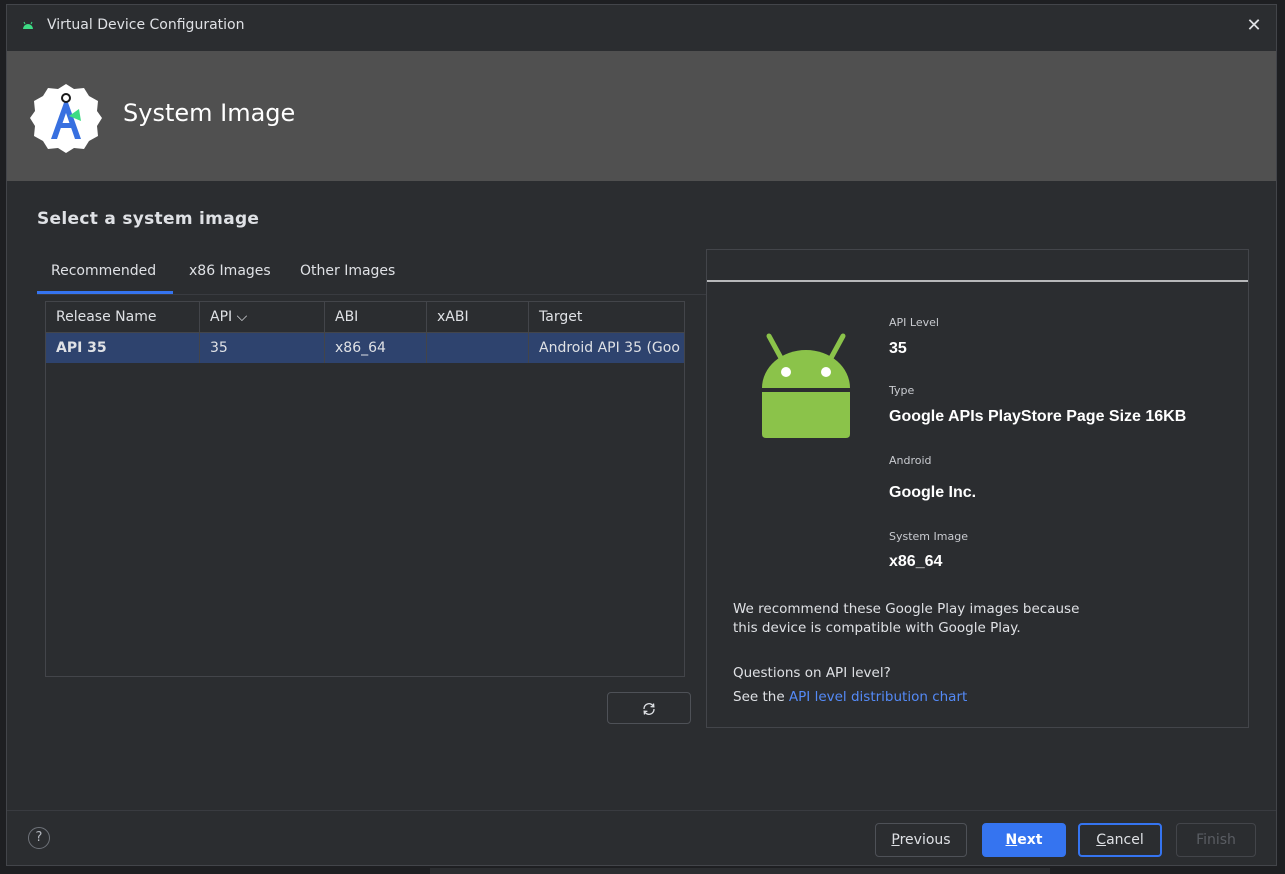 This screenshot has width=1285, height=874. Describe the element at coordinates (376, 317) in the screenshot. I see `column-abi: ABI` at that location.